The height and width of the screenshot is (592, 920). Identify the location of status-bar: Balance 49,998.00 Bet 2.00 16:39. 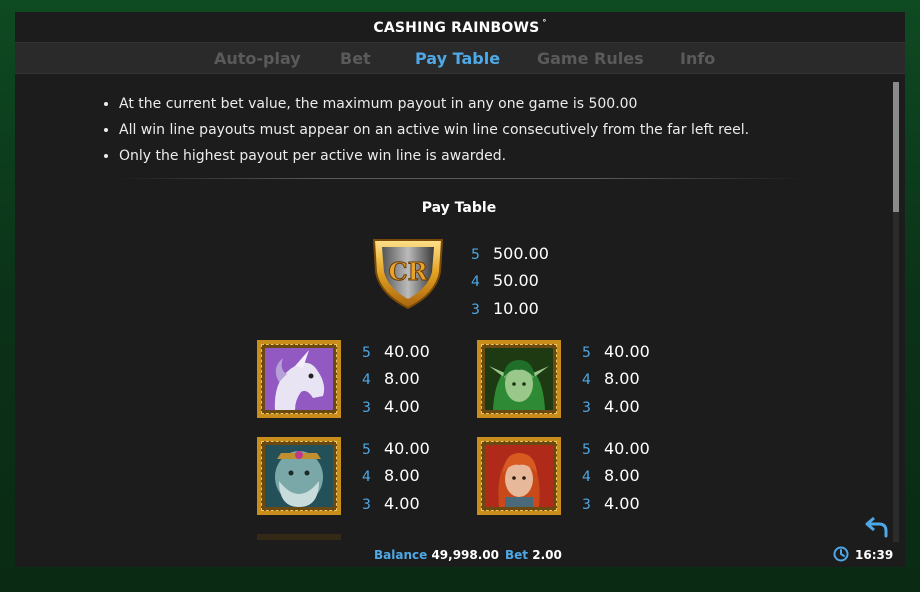
(460, 555).